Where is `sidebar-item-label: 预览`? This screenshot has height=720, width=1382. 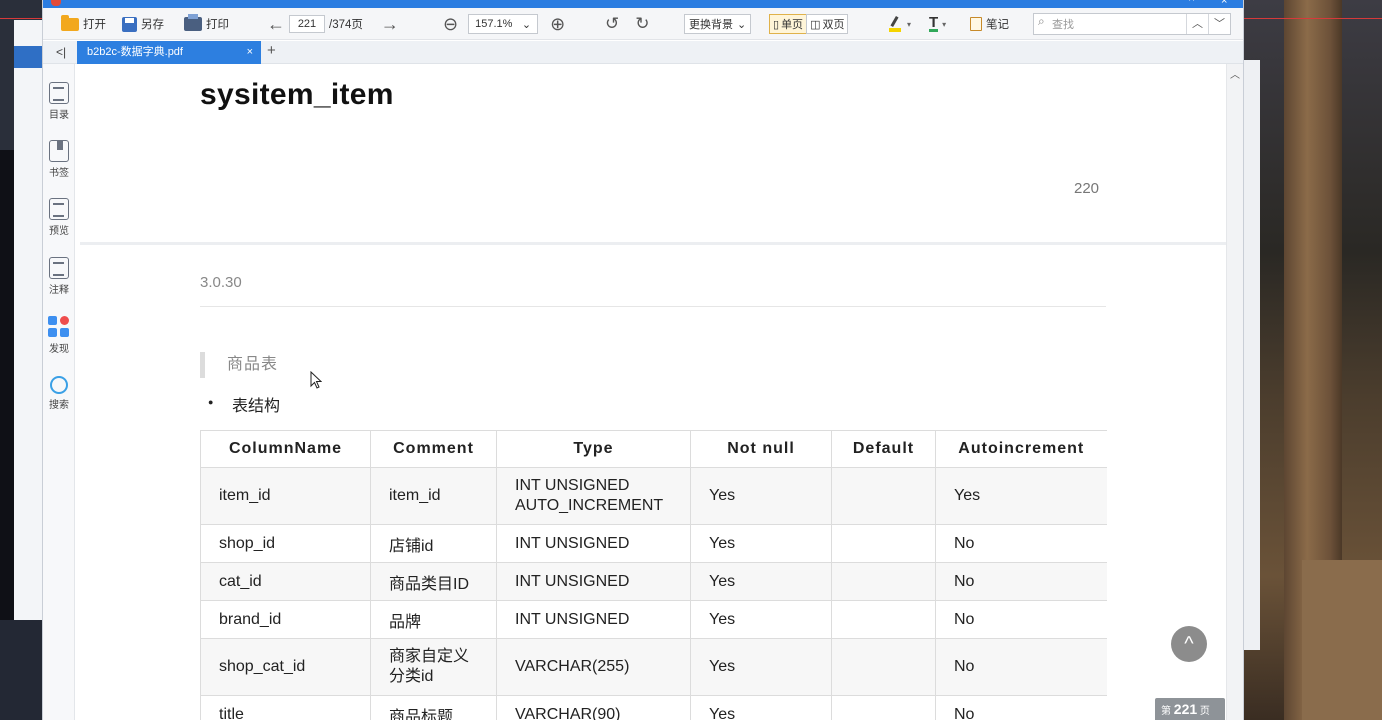
sidebar-item-label: 预览 is located at coordinates (59, 231).